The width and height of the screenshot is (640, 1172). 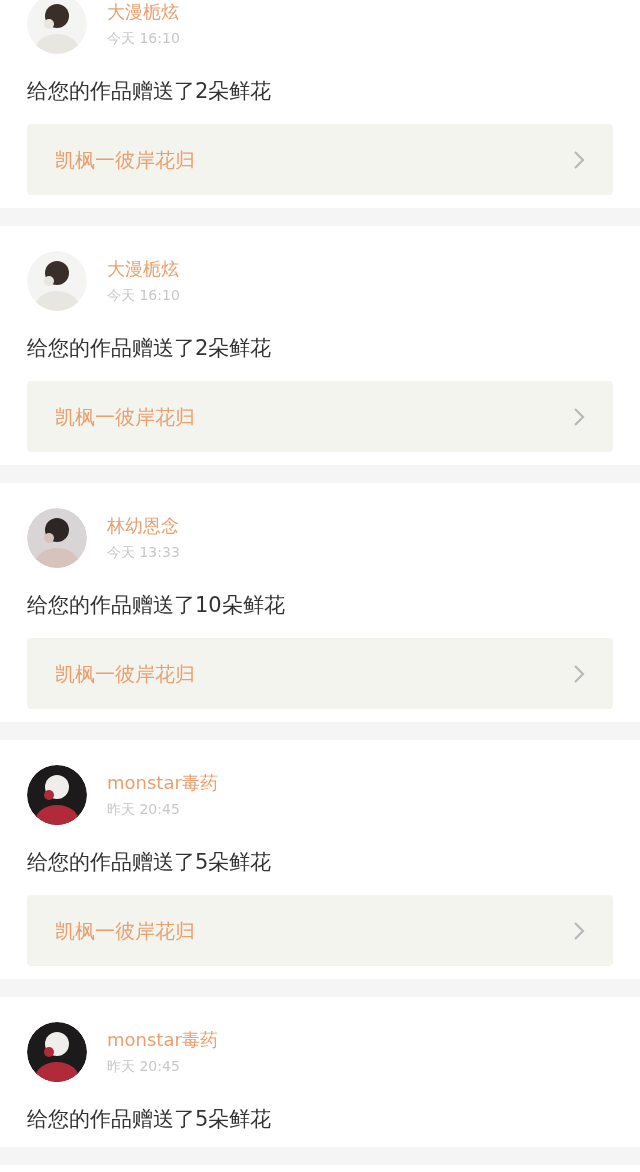 What do you see at coordinates (143, 526) in the screenshot?
I see `user-name: 林幼恩念` at bounding box center [143, 526].